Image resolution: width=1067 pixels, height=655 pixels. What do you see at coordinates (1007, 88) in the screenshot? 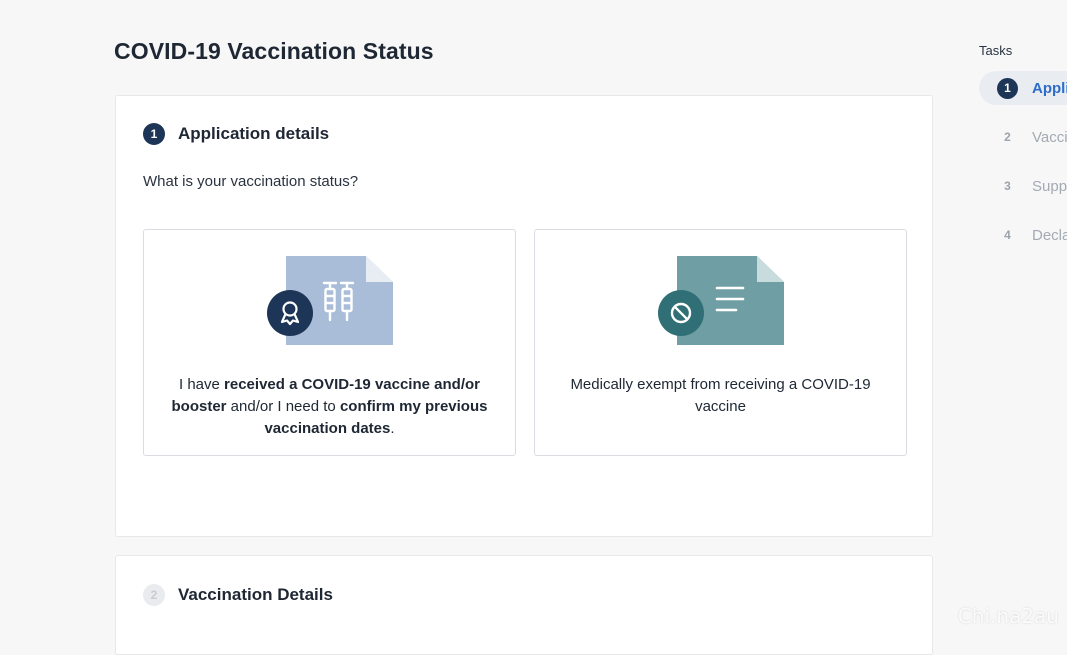
I see `task-number-badge: 1` at bounding box center [1007, 88].